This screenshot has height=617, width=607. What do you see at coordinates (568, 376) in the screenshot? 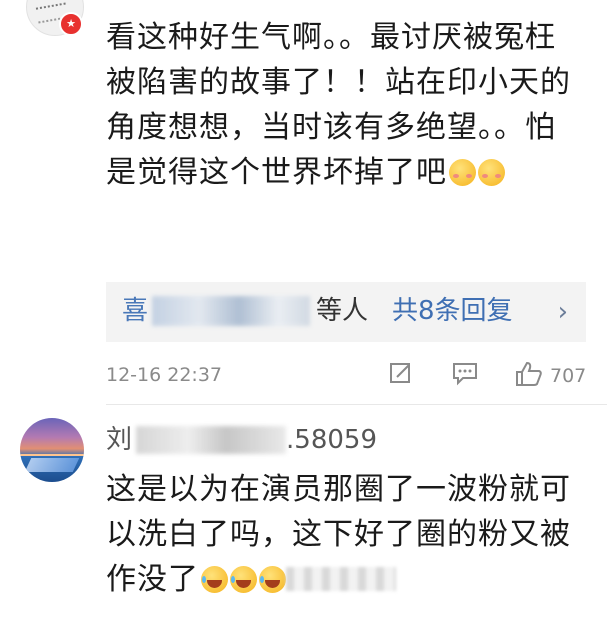
I see `like-count: 707` at bounding box center [568, 376].